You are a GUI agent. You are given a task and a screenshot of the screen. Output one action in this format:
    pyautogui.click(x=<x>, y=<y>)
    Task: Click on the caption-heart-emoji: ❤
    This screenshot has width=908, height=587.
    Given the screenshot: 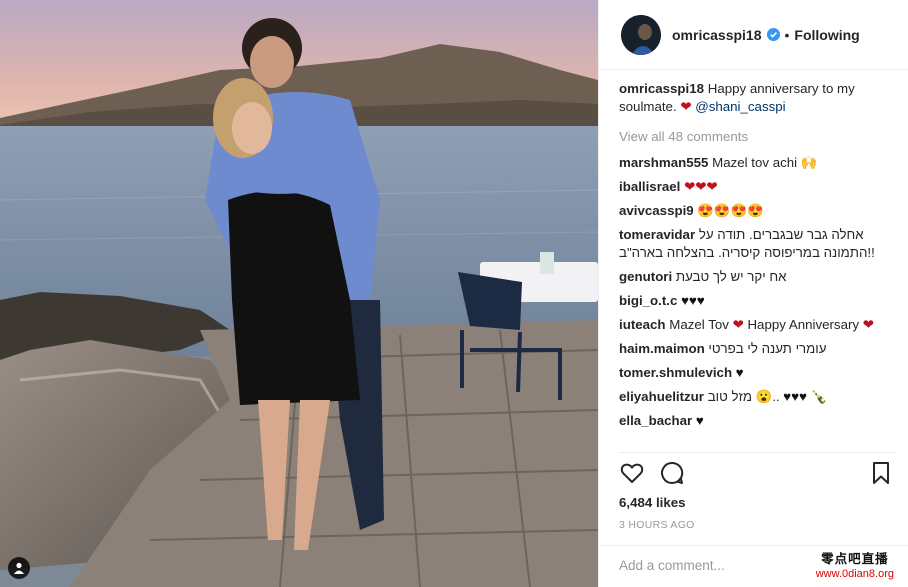 What is the action you would take?
    pyautogui.click(x=686, y=106)
    